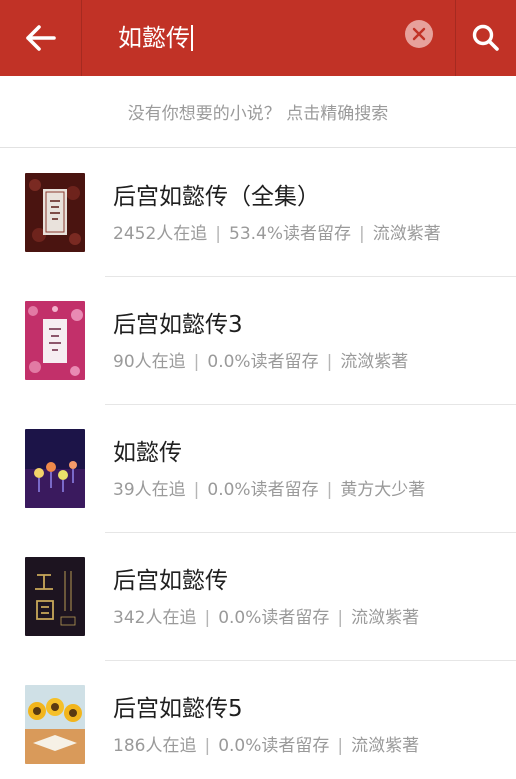 The width and height of the screenshot is (516, 779). I want to click on clear-search-button, so click(419, 34).